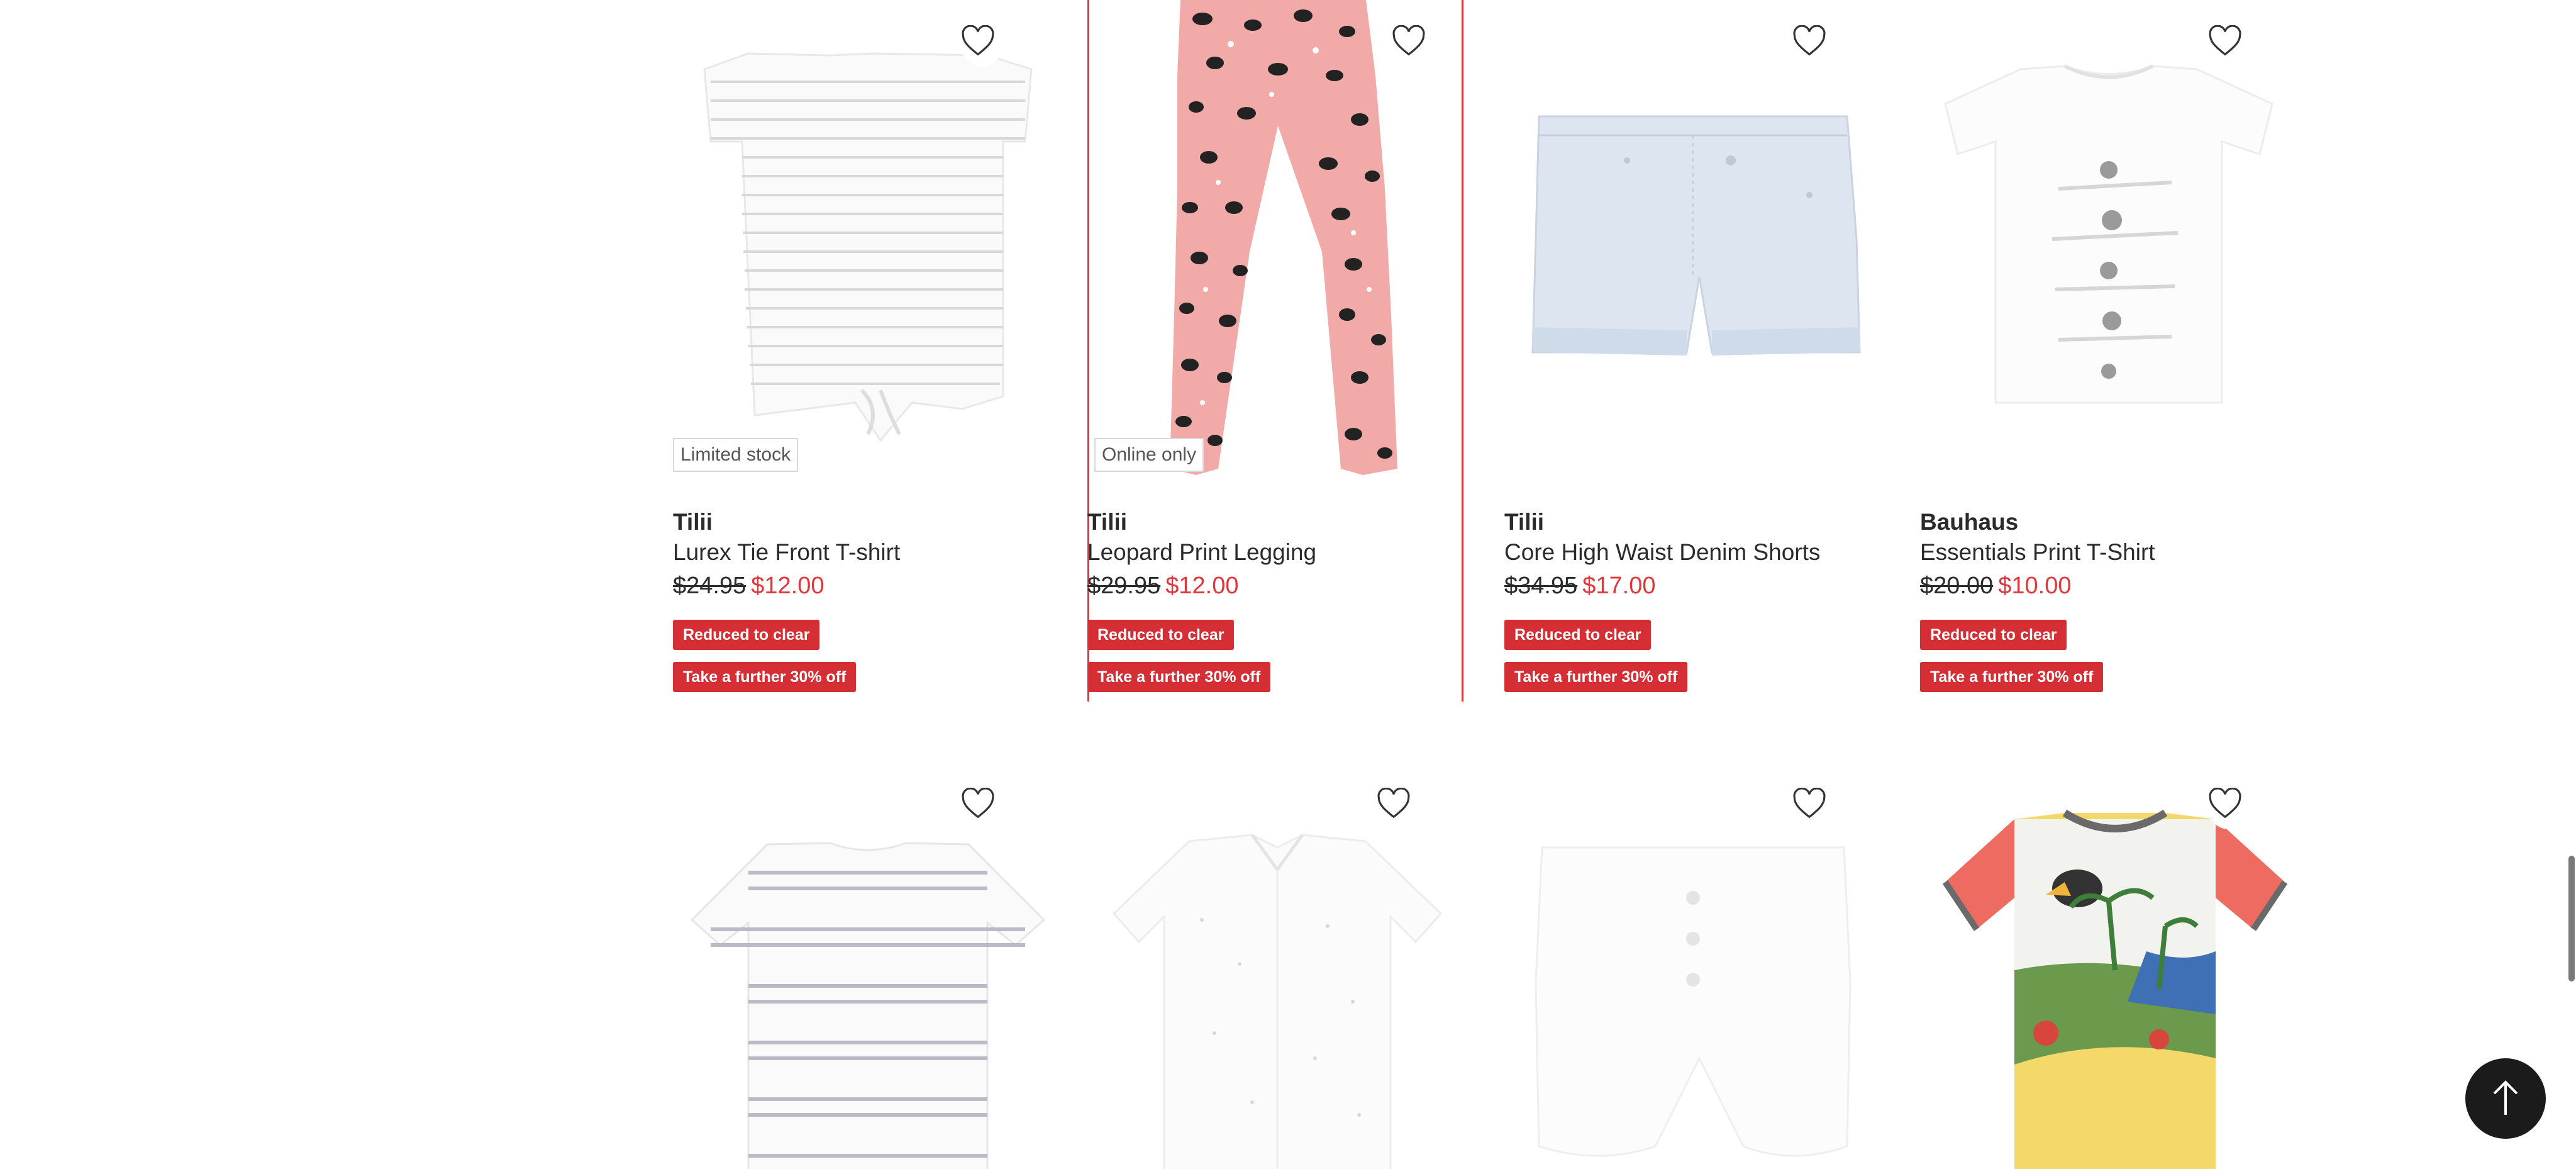  I want to click on was-price: $34.95, so click(1541, 586).